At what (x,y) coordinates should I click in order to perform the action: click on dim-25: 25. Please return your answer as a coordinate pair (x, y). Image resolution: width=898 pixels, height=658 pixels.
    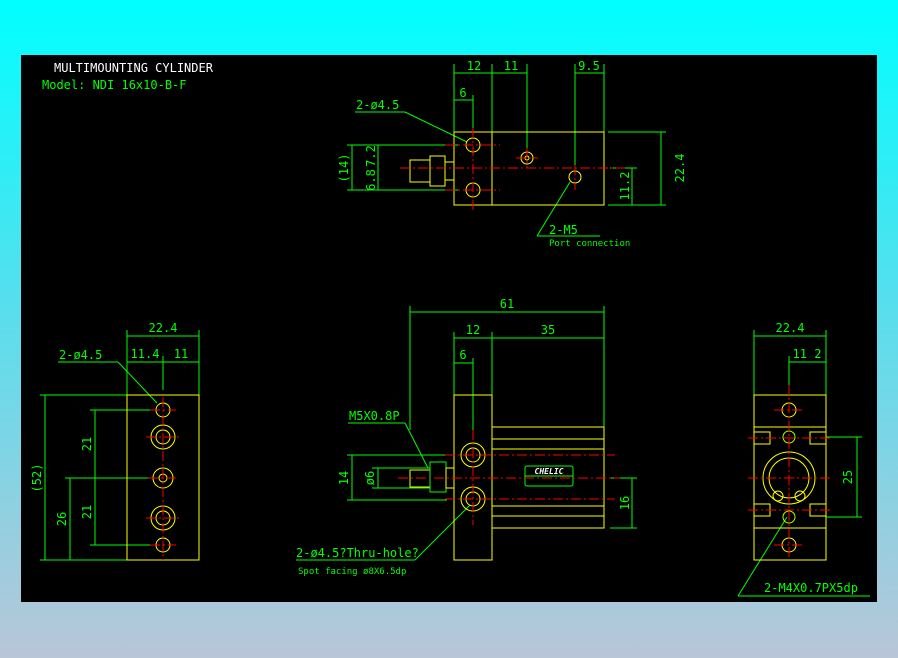
    Looking at the image, I should click on (848, 477).